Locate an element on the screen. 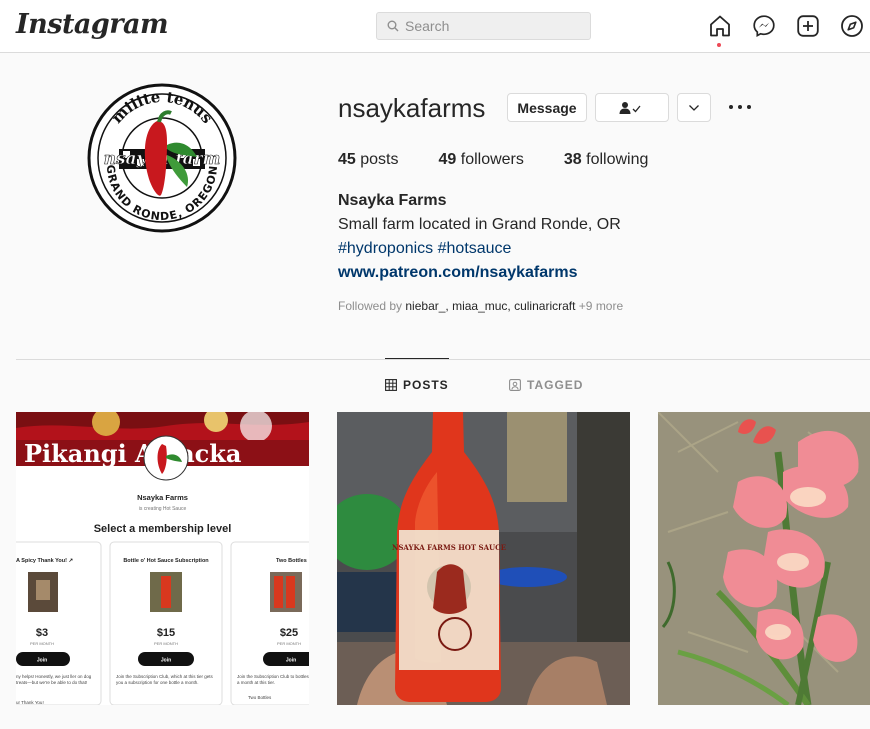 This screenshot has height=729, width=870. tier-2-join: Join is located at coordinates (166, 661).